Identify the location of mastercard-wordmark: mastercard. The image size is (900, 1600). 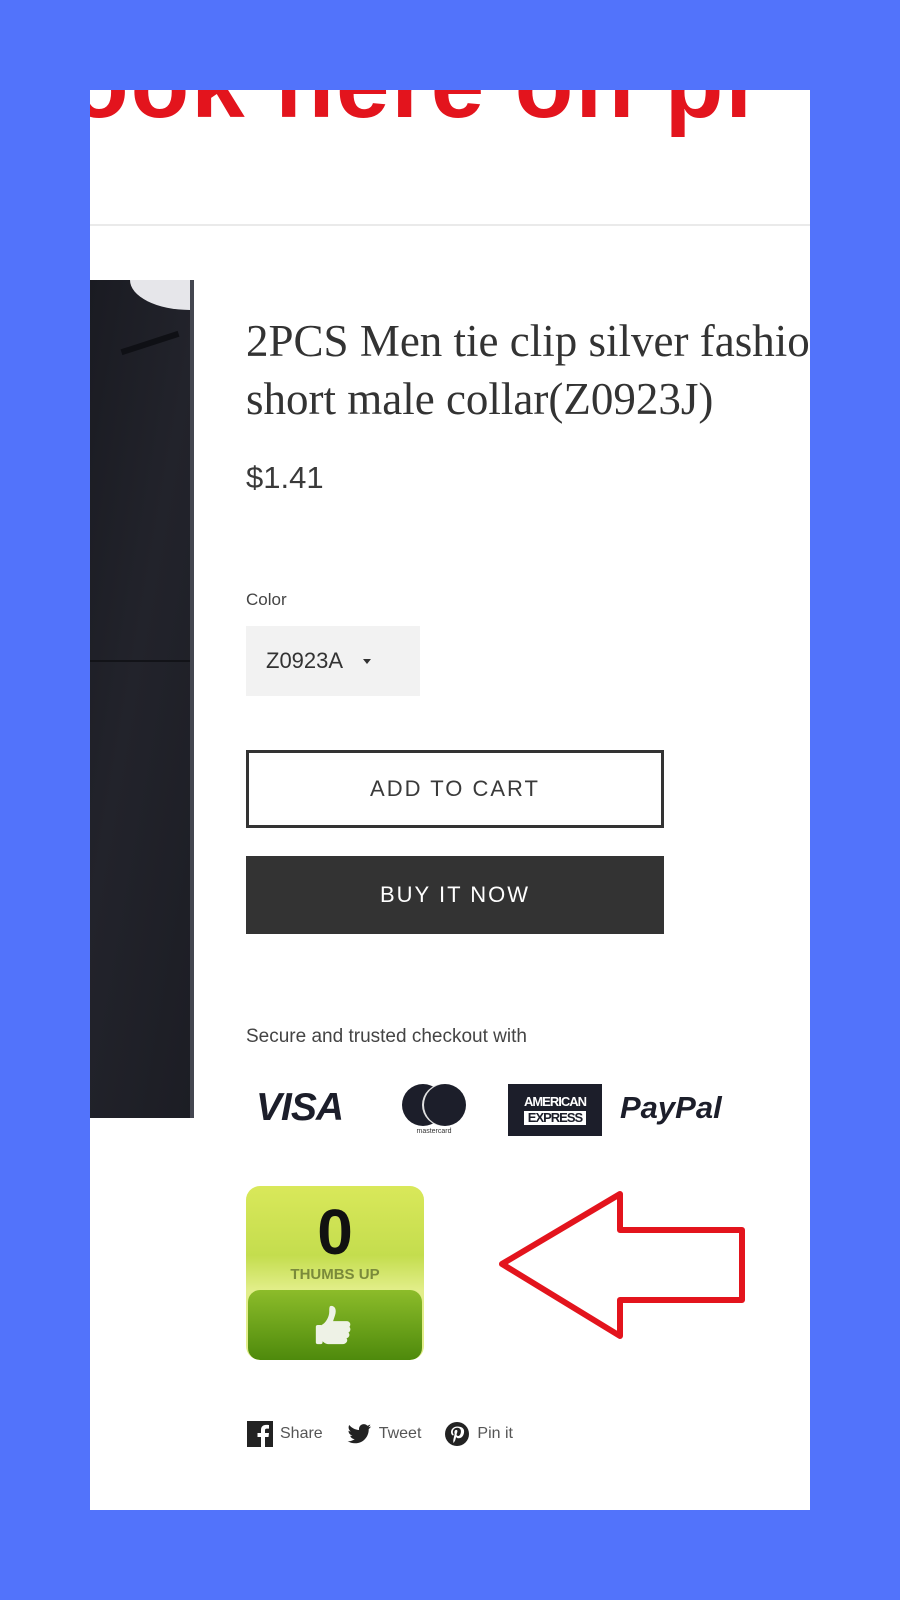
(434, 1131).